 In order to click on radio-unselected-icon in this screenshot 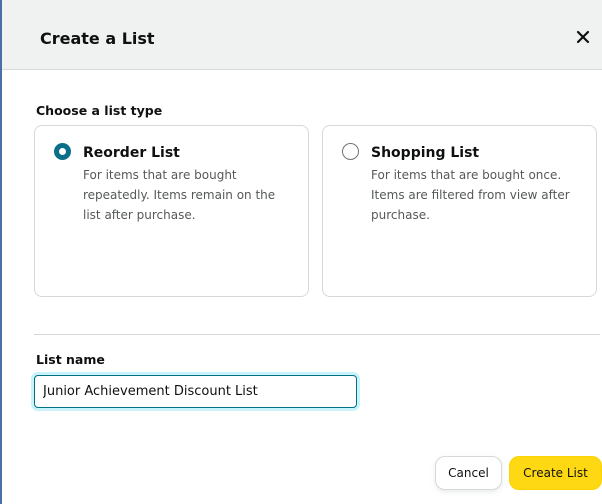, I will do `click(350, 151)`.